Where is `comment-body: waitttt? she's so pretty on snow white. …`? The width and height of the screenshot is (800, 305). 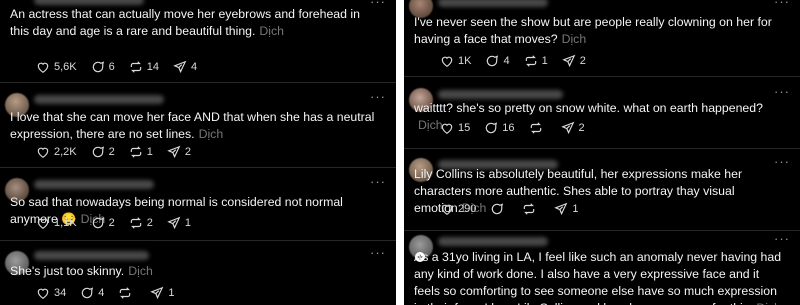 comment-body: waitttt? she's so pretty on snow white. … is located at coordinates (588, 108).